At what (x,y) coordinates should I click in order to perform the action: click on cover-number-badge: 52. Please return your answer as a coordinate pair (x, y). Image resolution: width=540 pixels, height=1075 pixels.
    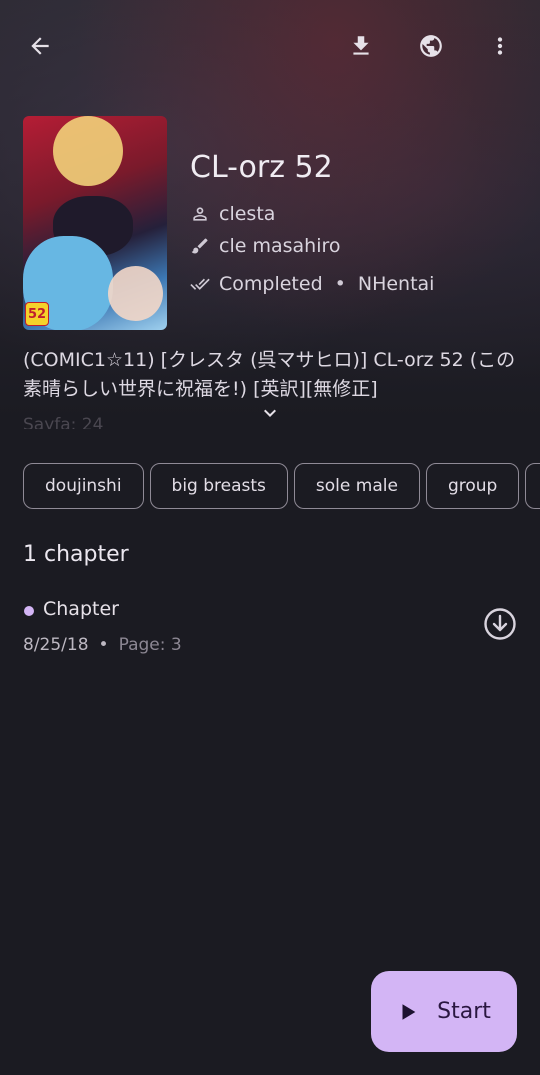
    Looking at the image, I should click on (37, 314).